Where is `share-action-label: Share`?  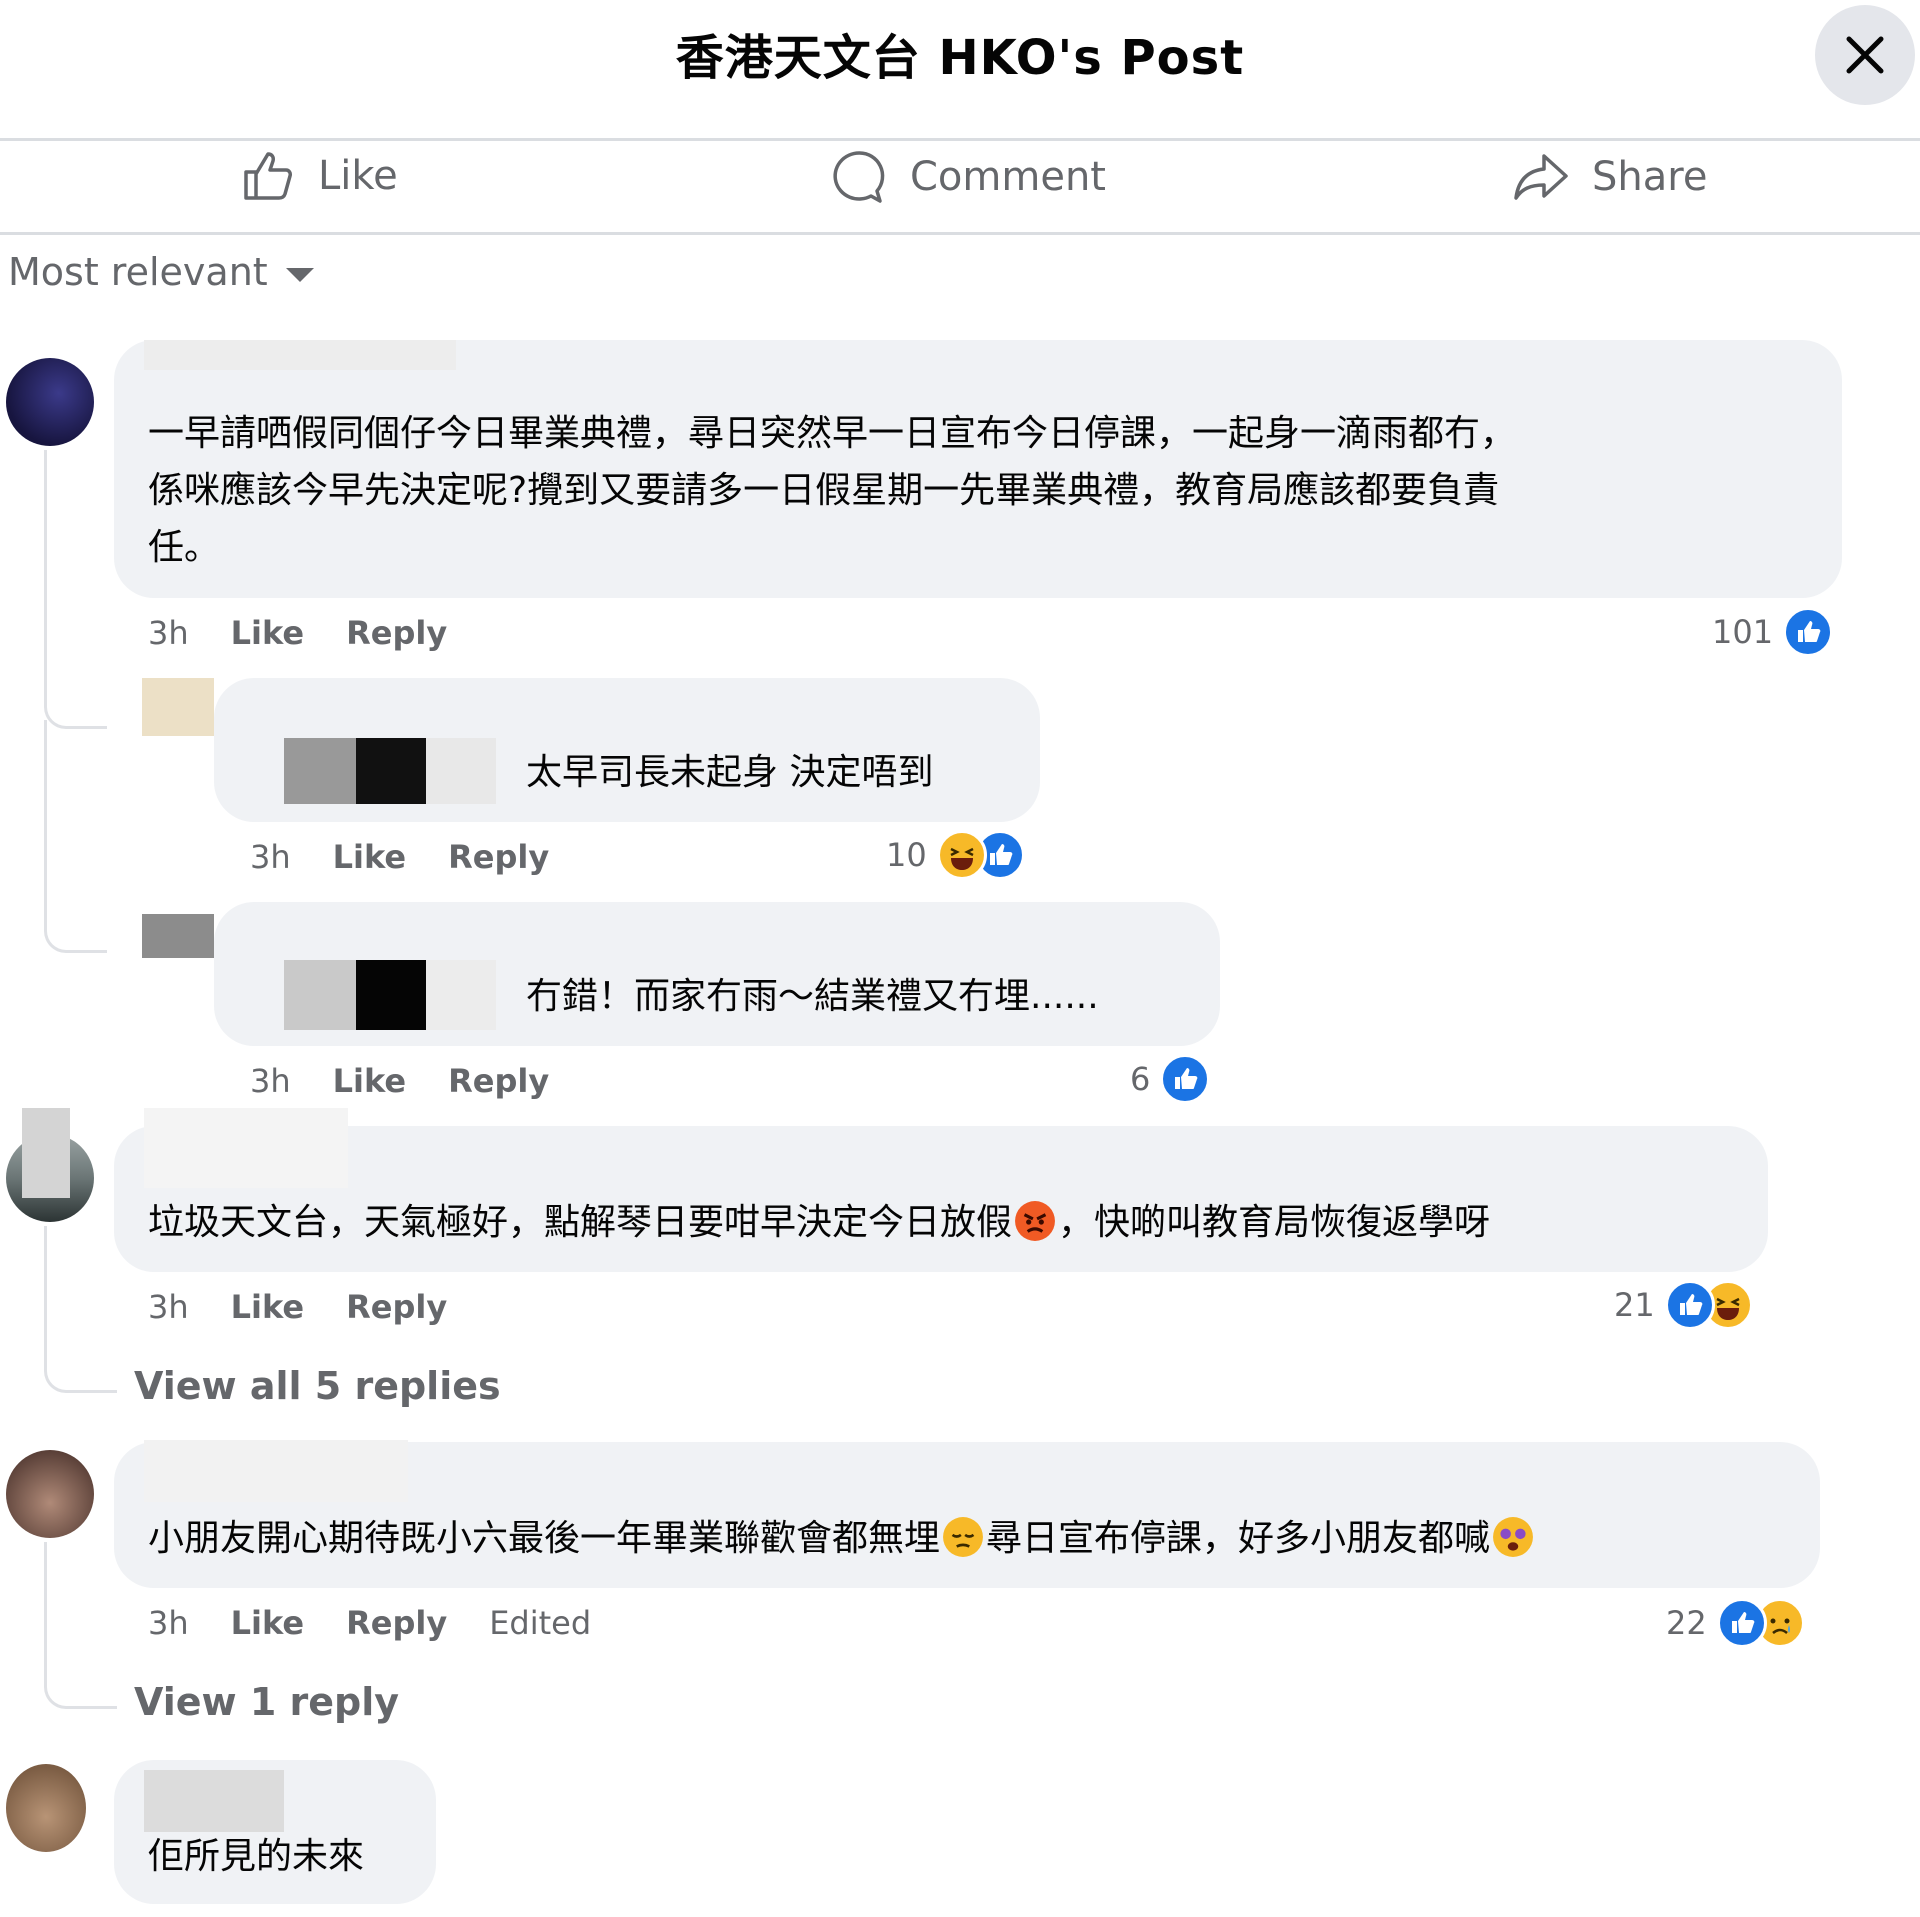 share-action-label: Share is located at coordinates (1650, 177).